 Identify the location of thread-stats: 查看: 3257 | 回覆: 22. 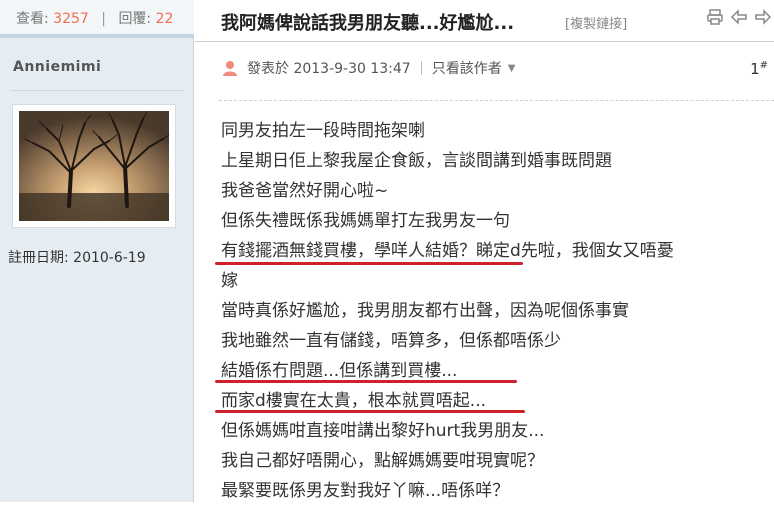
(97, 19).